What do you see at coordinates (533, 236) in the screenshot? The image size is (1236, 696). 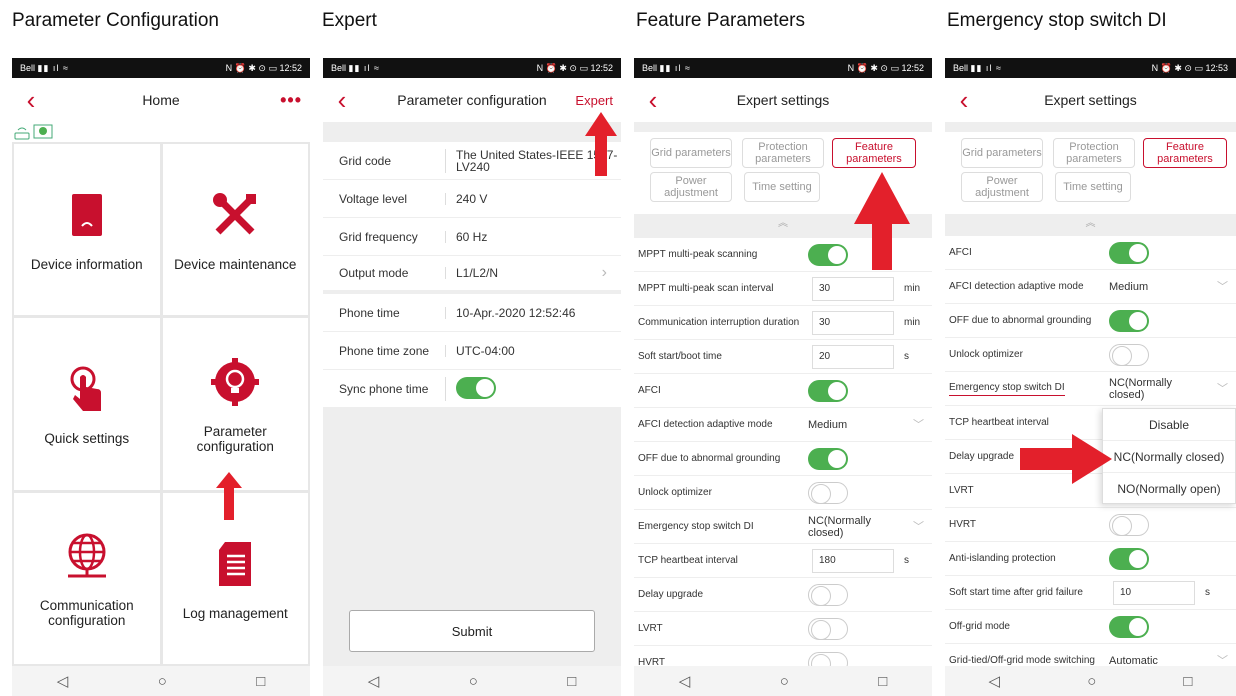 I see `row-value: 60 Hz` at bounding box center [533, 236].